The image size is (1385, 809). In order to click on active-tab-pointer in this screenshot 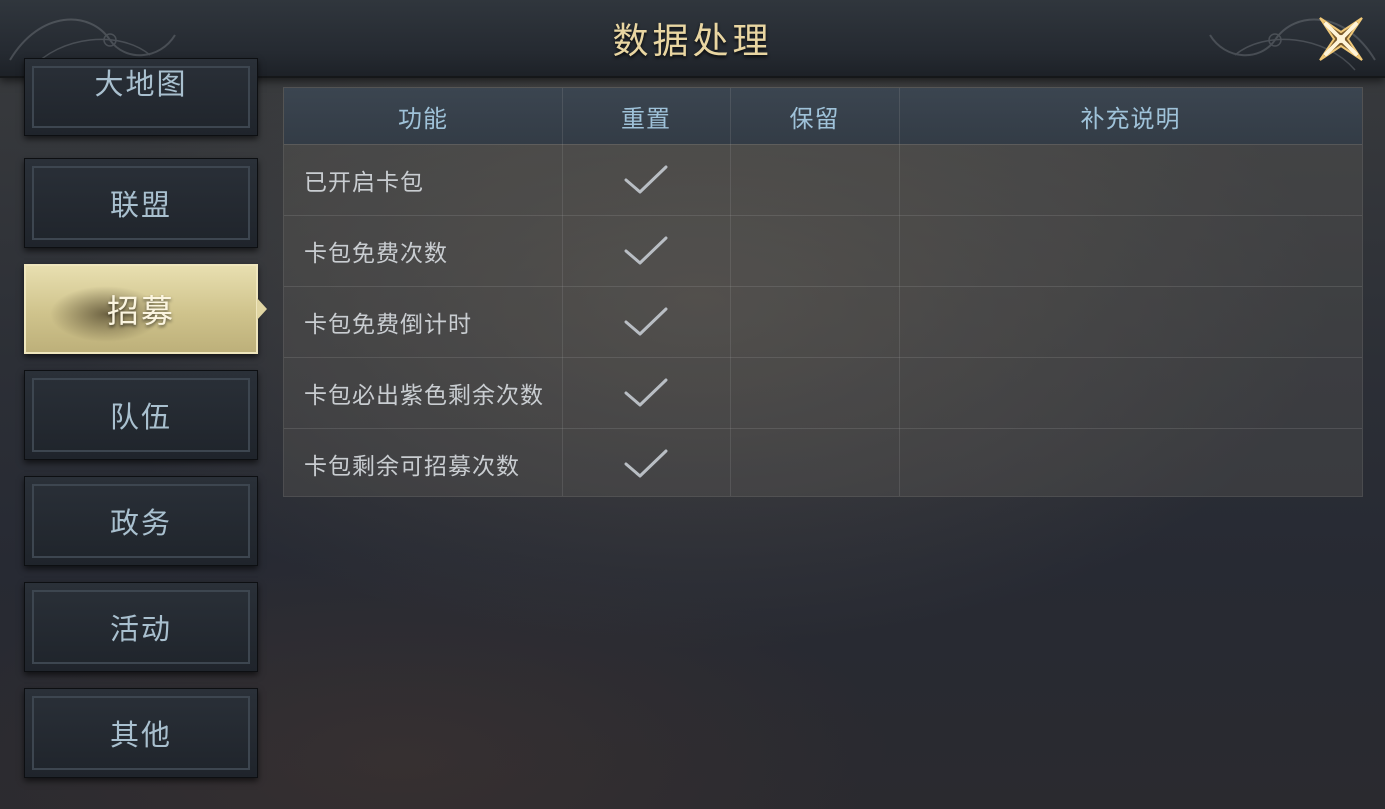, I will do `click(262, 309)`.